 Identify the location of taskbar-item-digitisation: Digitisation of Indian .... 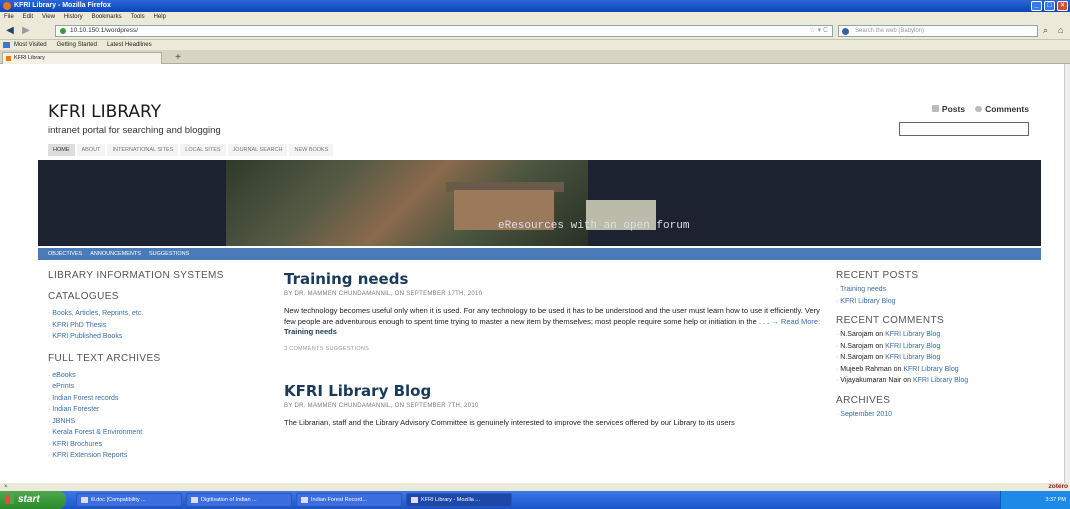
(239, 500).